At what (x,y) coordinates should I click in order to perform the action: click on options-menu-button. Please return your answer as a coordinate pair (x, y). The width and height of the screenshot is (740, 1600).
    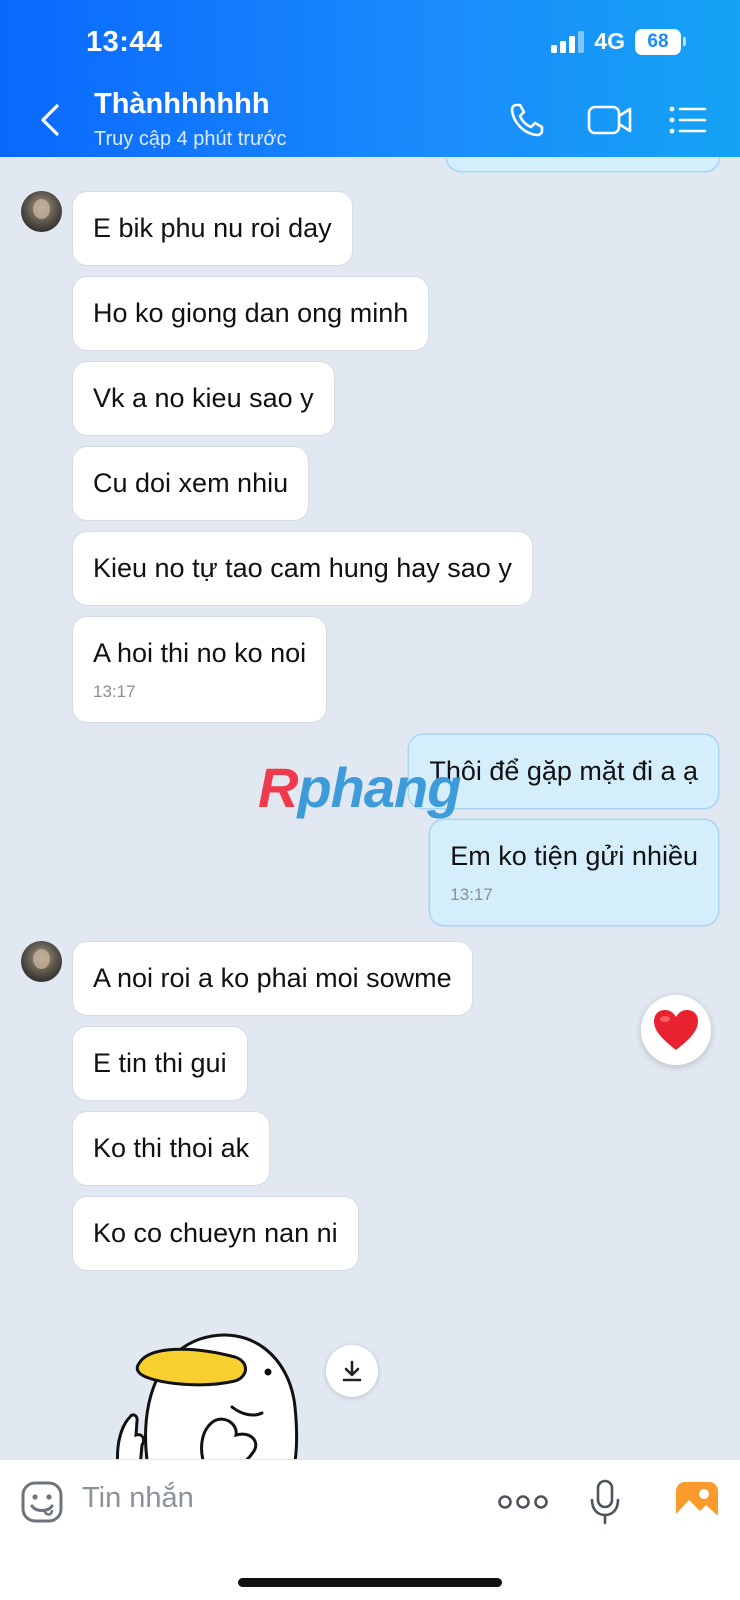
    Looking at the image, I should click on (688, 120).